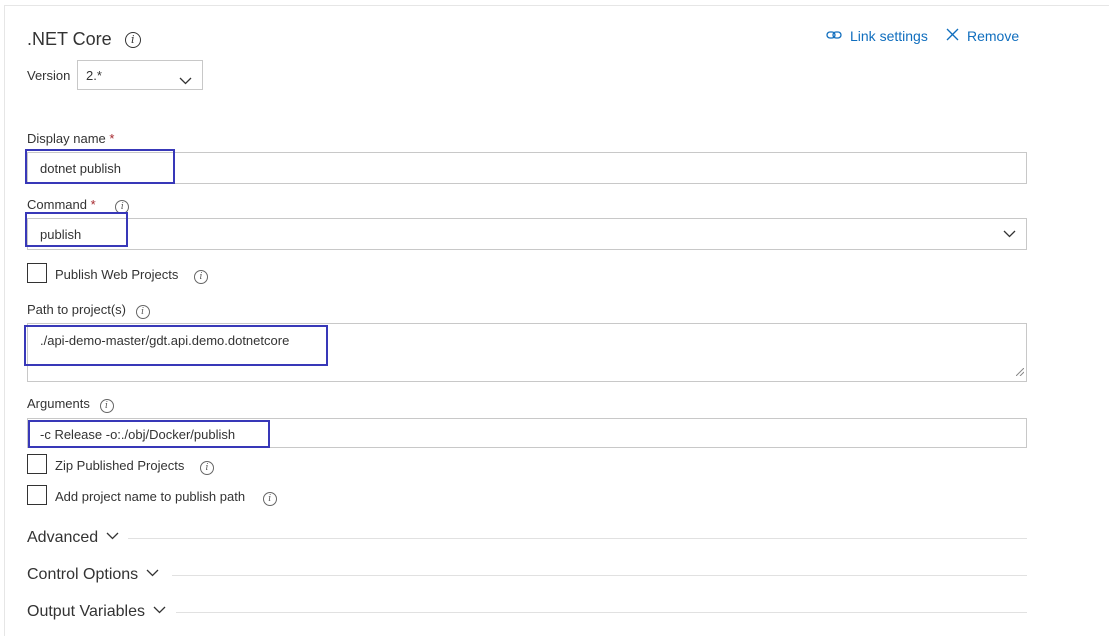 The width and height of the screenshot is (1109, 636). Describe the element at coordinates (4, 320) in the screenshot. I see `panel-left-border` at that location.